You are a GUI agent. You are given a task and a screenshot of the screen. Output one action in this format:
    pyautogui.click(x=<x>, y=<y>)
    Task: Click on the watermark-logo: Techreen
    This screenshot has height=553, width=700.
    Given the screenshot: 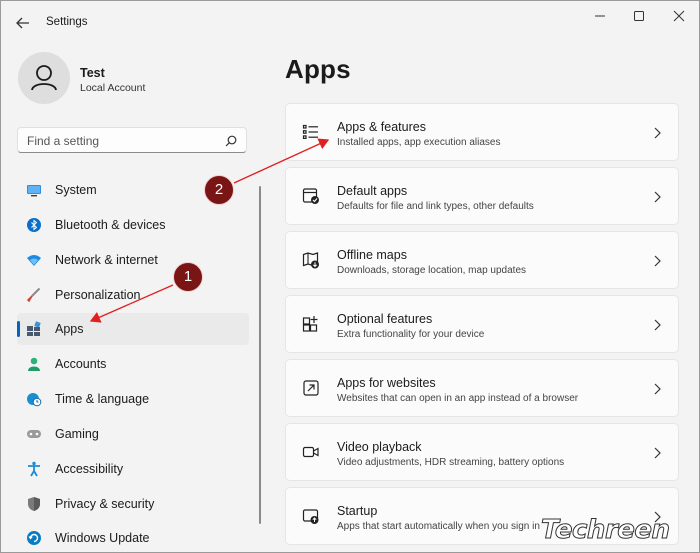 What is the action you would take?
    pyautogui.click(x=606, y=530)
    